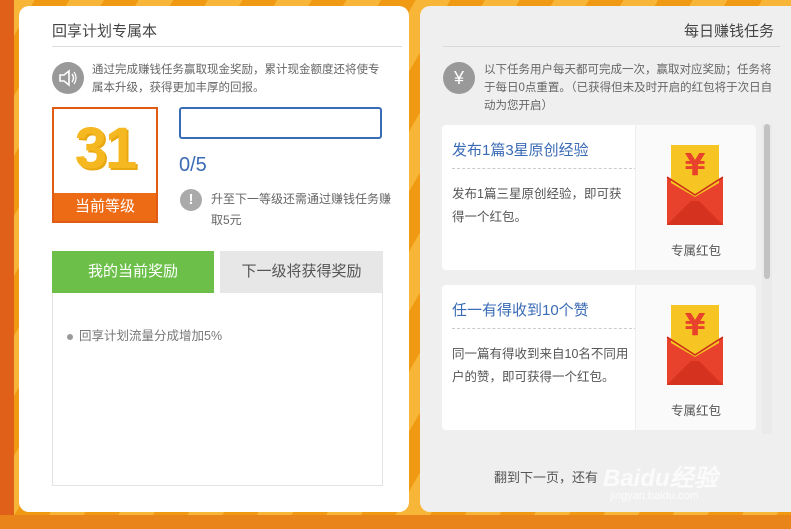 This screenshot has height=529, width=791. Describe the element at coordinates (520, 149) in the screenshot. I see `task-title: 发布1篇3星原创经验` at that location.